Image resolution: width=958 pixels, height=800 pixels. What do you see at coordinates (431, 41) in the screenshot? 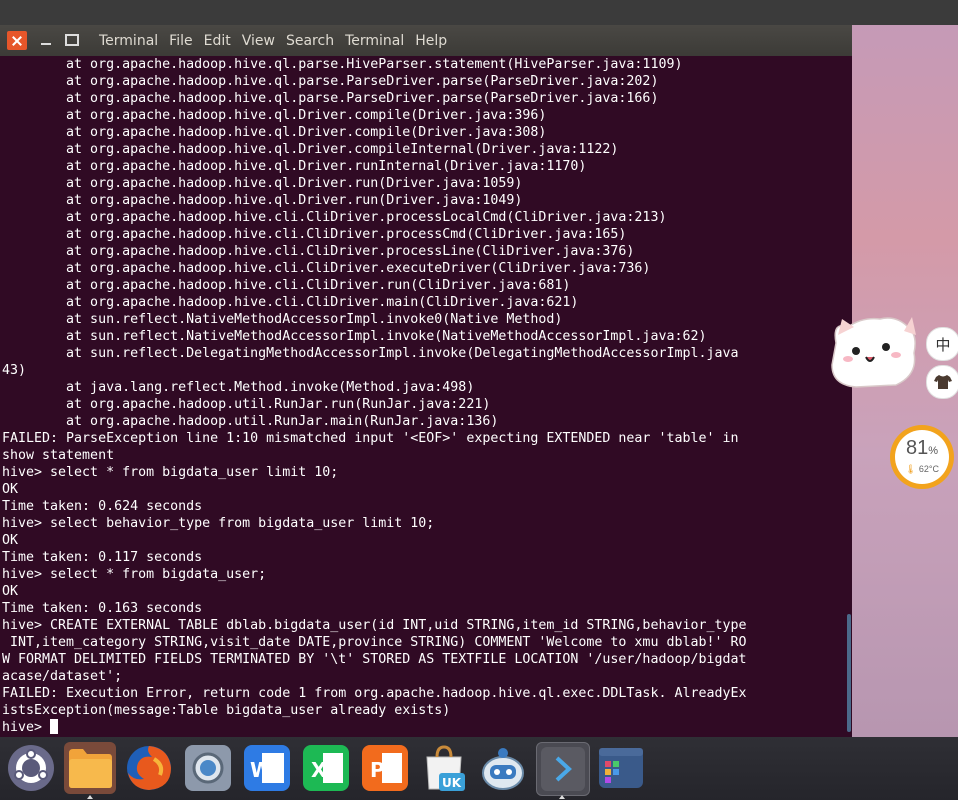
I see `menu-help: Help` at bounding box center [431, 41].